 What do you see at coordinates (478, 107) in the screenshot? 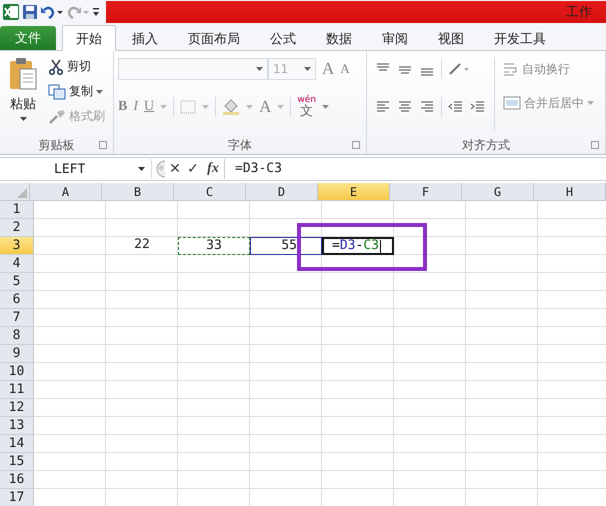
I see `increase-indent-icon` at bounding box center [478, 107].